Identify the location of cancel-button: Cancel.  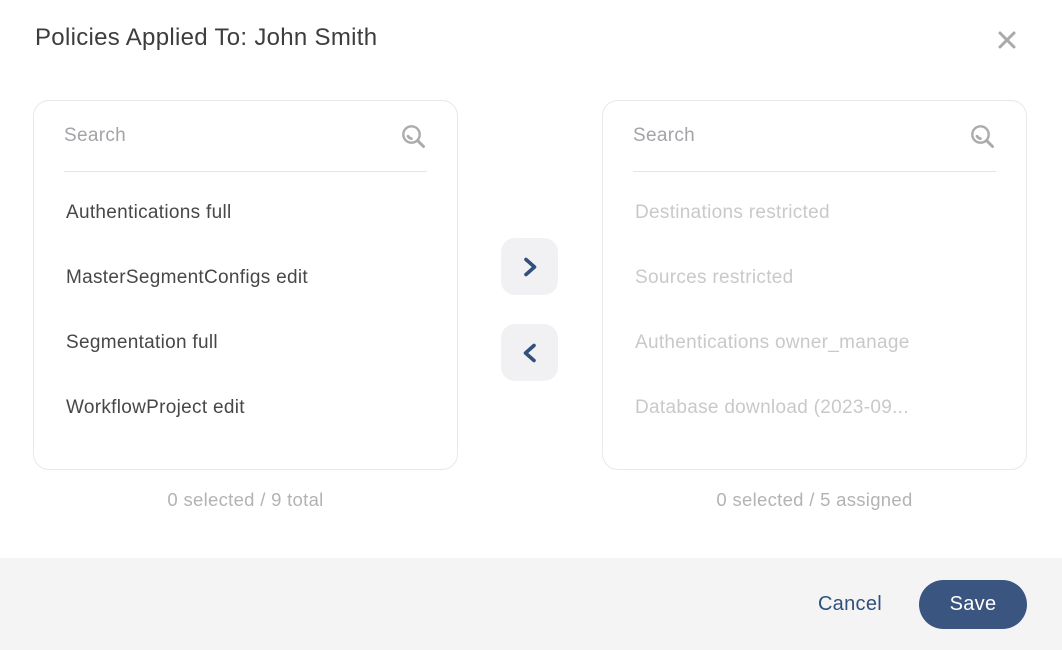
(850, 604).